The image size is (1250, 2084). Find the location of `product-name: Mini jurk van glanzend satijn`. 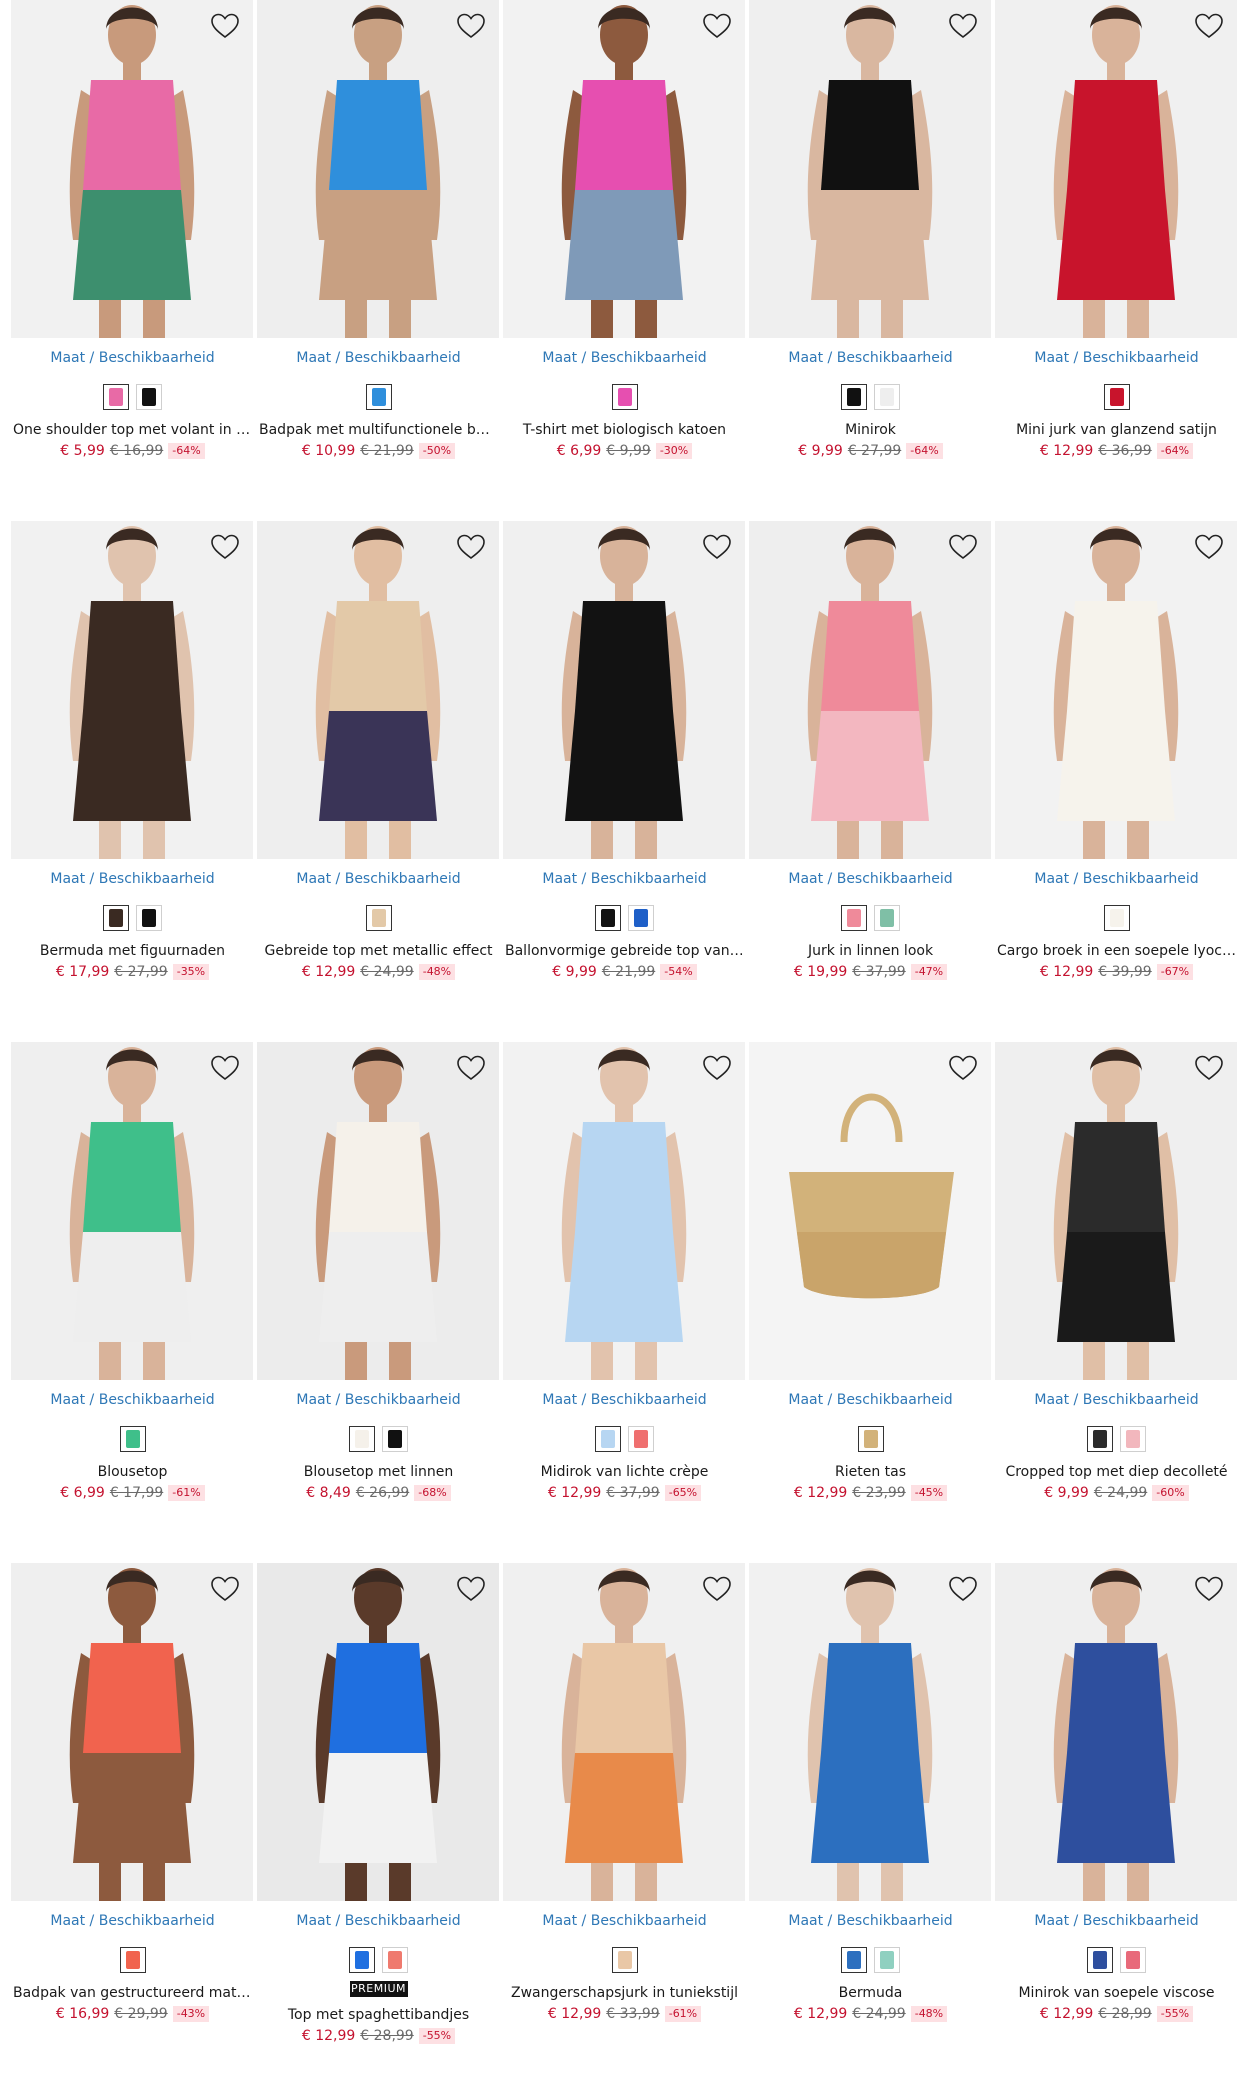

product-name: Mini jurk van glanzend satijn is located at coordinates (1116, 430).